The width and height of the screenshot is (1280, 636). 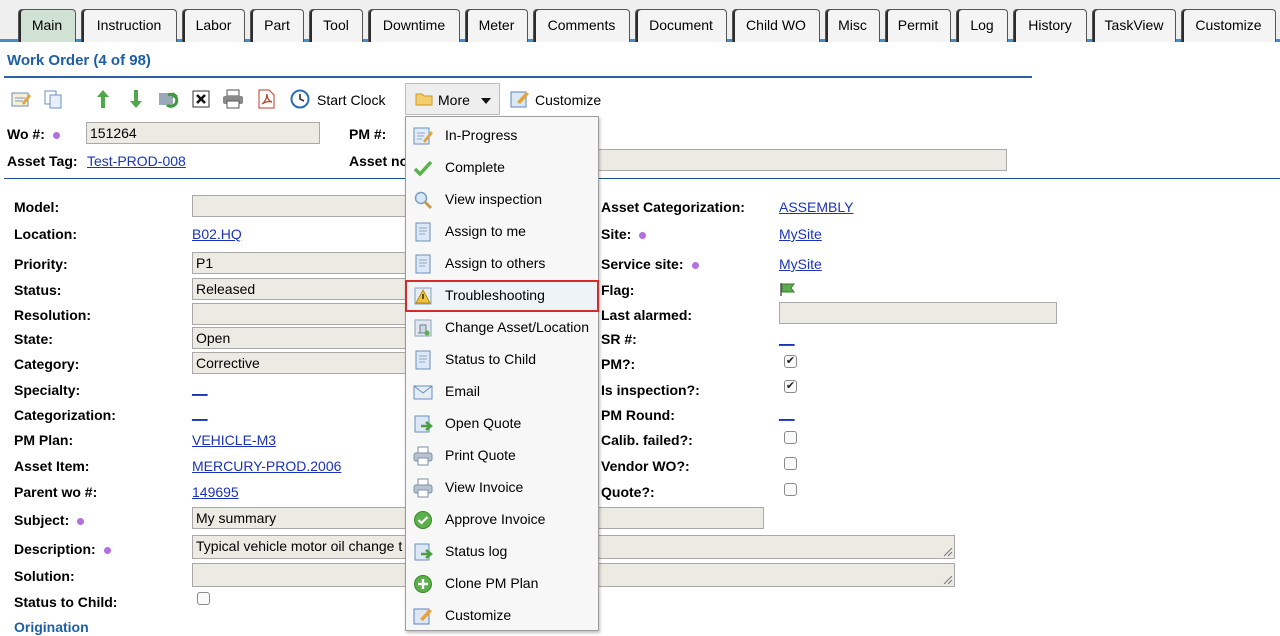 What do you see at coordinates (642, 178) in the screenshot?
I see `section-divider` at bounding box center [642, 178].